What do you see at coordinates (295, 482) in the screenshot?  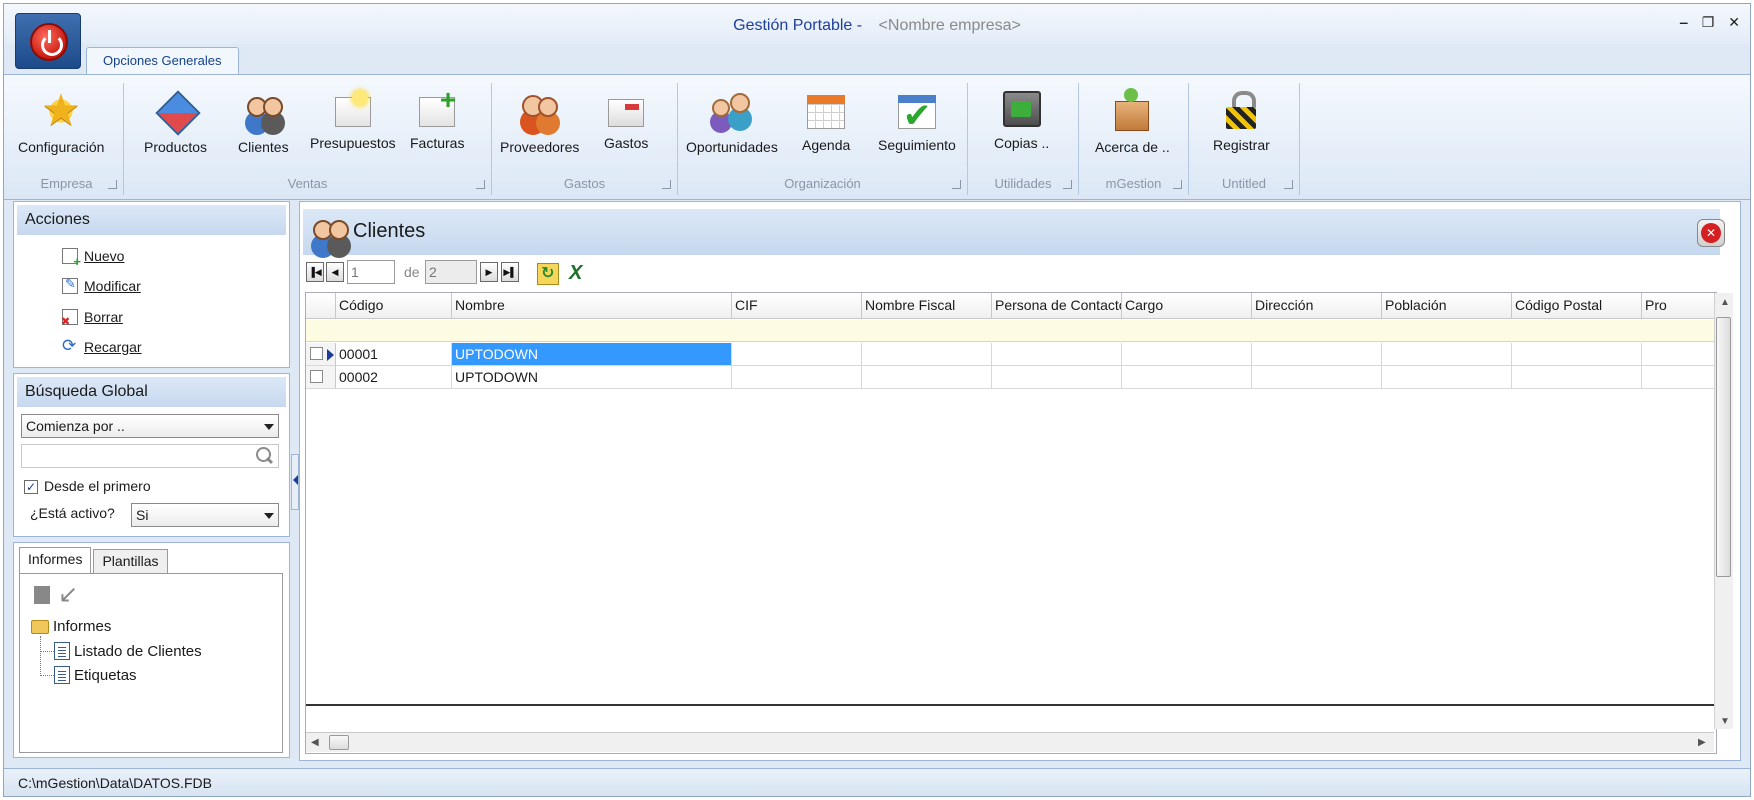 I see `panel-splitter` at bounding box center [295, 482].